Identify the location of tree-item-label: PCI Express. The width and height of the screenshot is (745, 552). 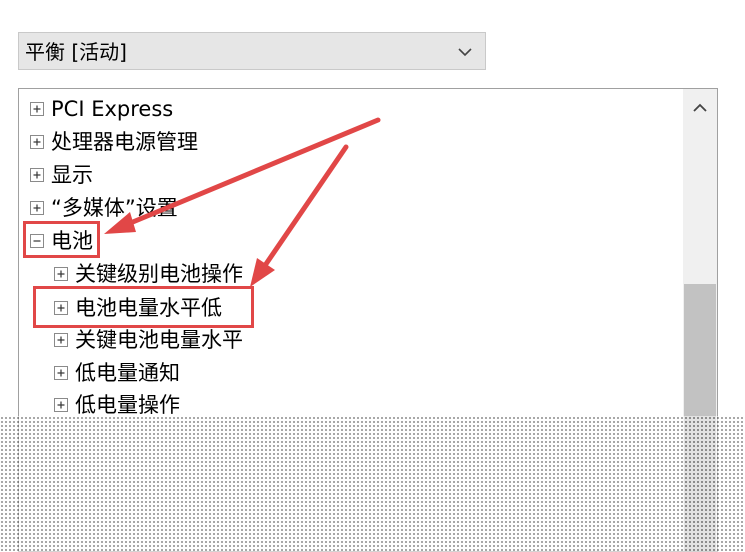
(112, 109).